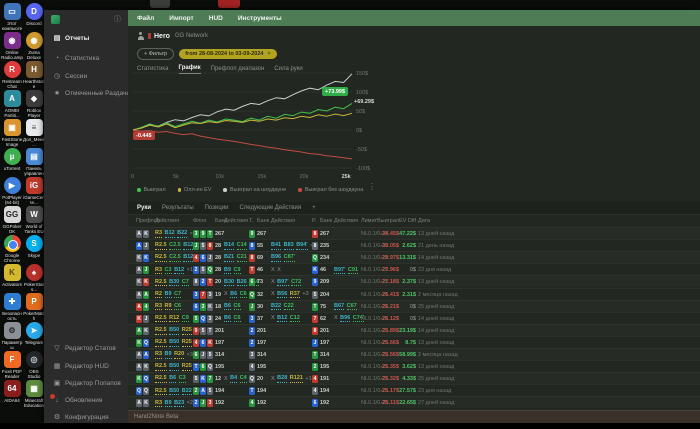 The image size is (700, 429). I want to click on menu-файл: Файл, so click(145, 18).